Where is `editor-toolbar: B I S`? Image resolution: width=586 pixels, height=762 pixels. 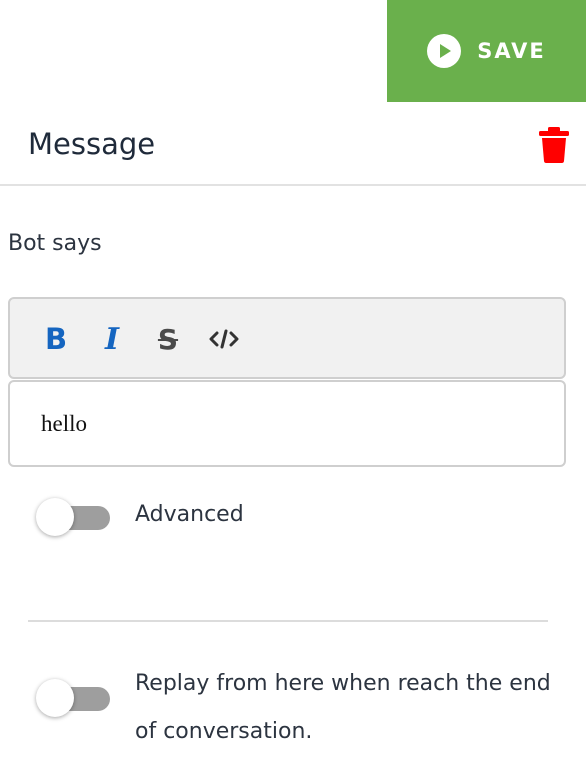
editor-toolbar: B I S is located at coordinates (287, 338).